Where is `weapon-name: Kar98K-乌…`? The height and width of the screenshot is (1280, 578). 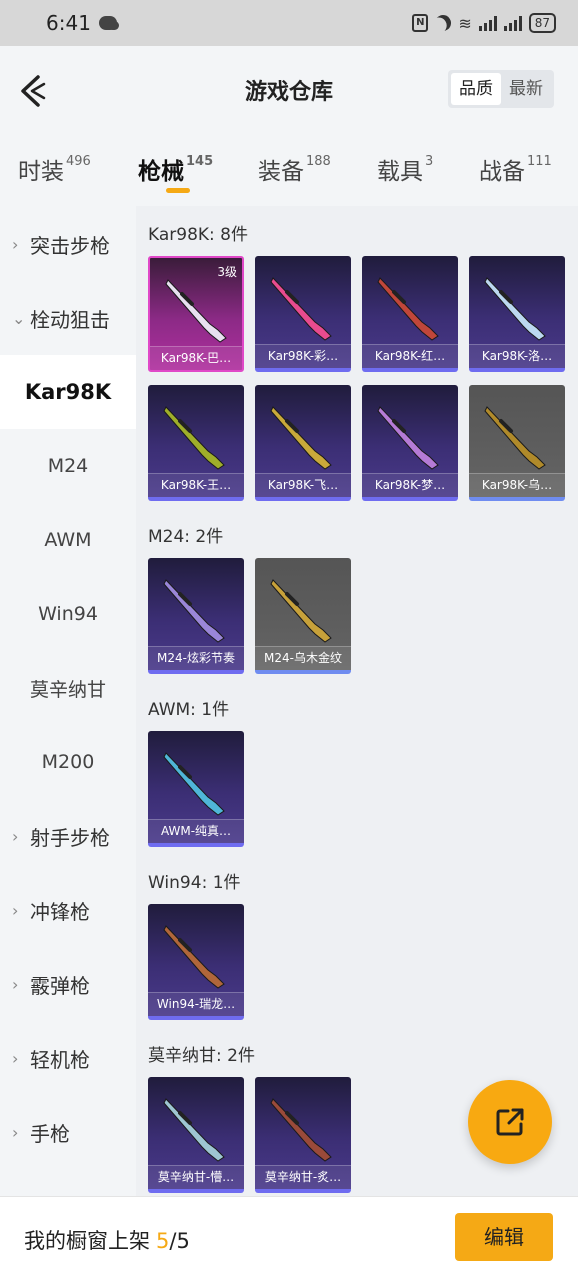
weapon-name: Kar98K-乌… is located at coordinates (517, 485).